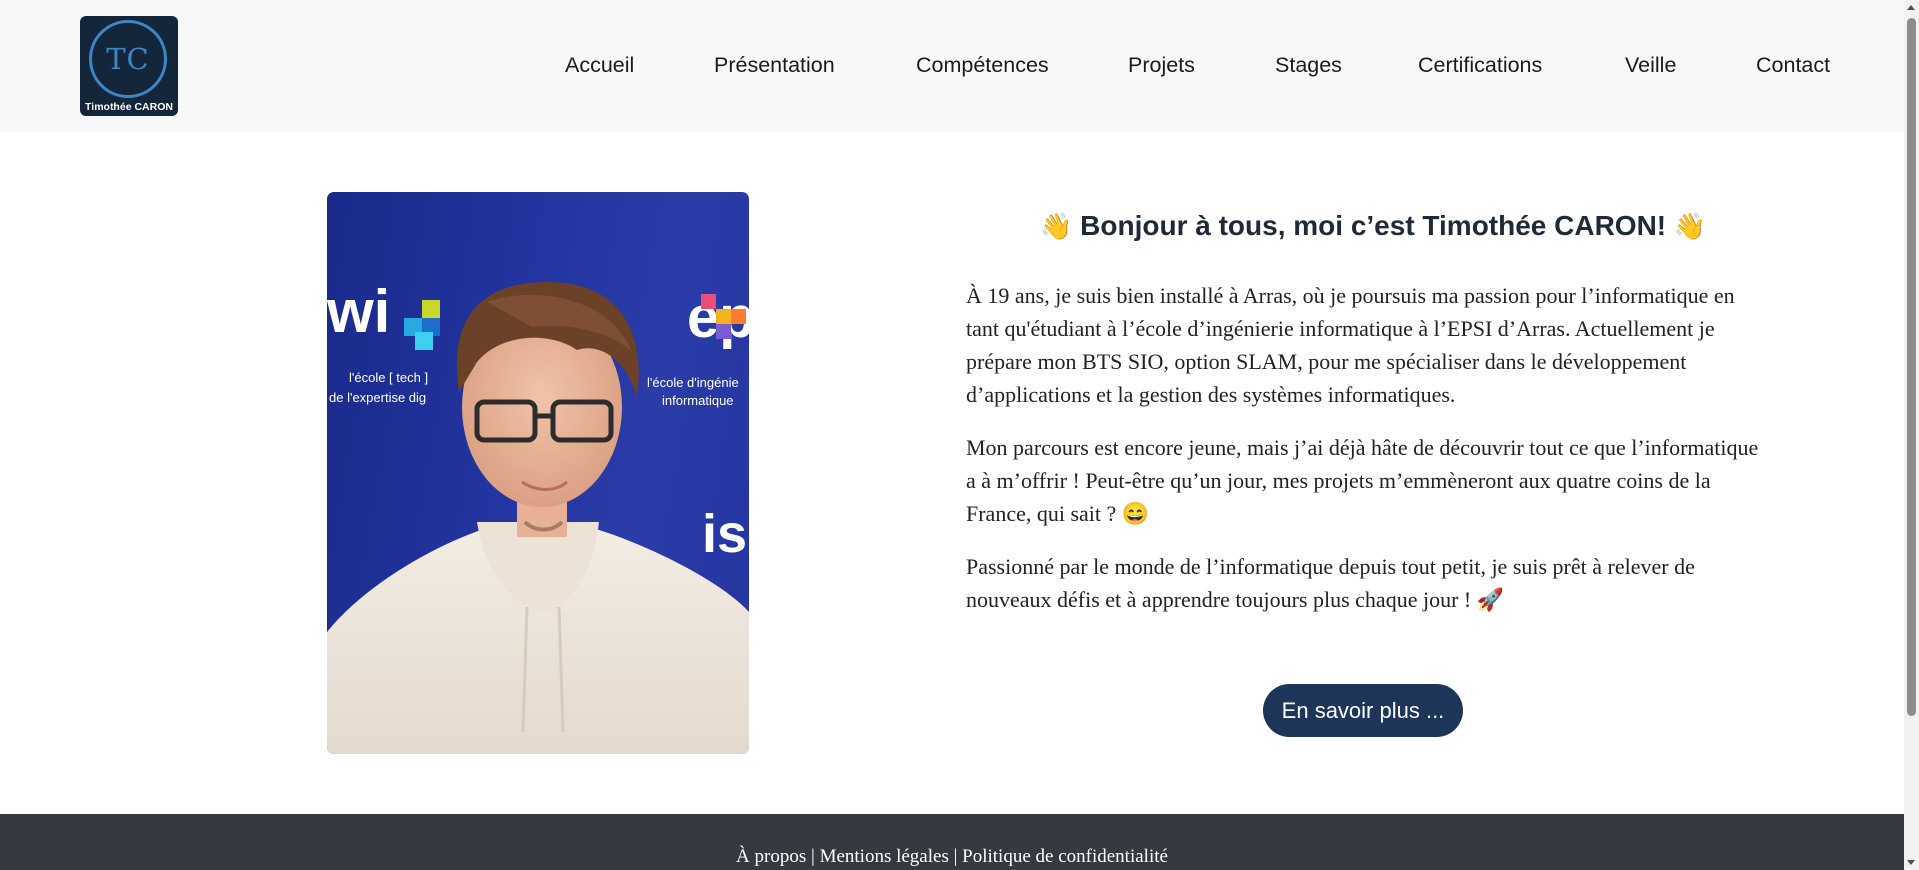 The height and width of the screenshot is (870, 1919). Describe the element at coordinates (1690, 226) in the screenshot. I see `wave-emoji-right: 👋` at that location.